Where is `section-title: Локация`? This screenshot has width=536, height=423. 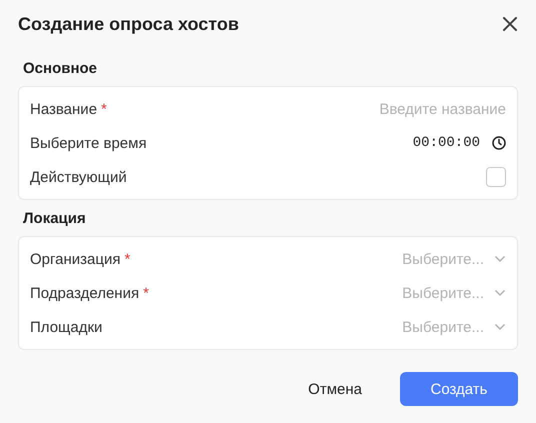
section-title: Локация is located at coordinates (55, 219).